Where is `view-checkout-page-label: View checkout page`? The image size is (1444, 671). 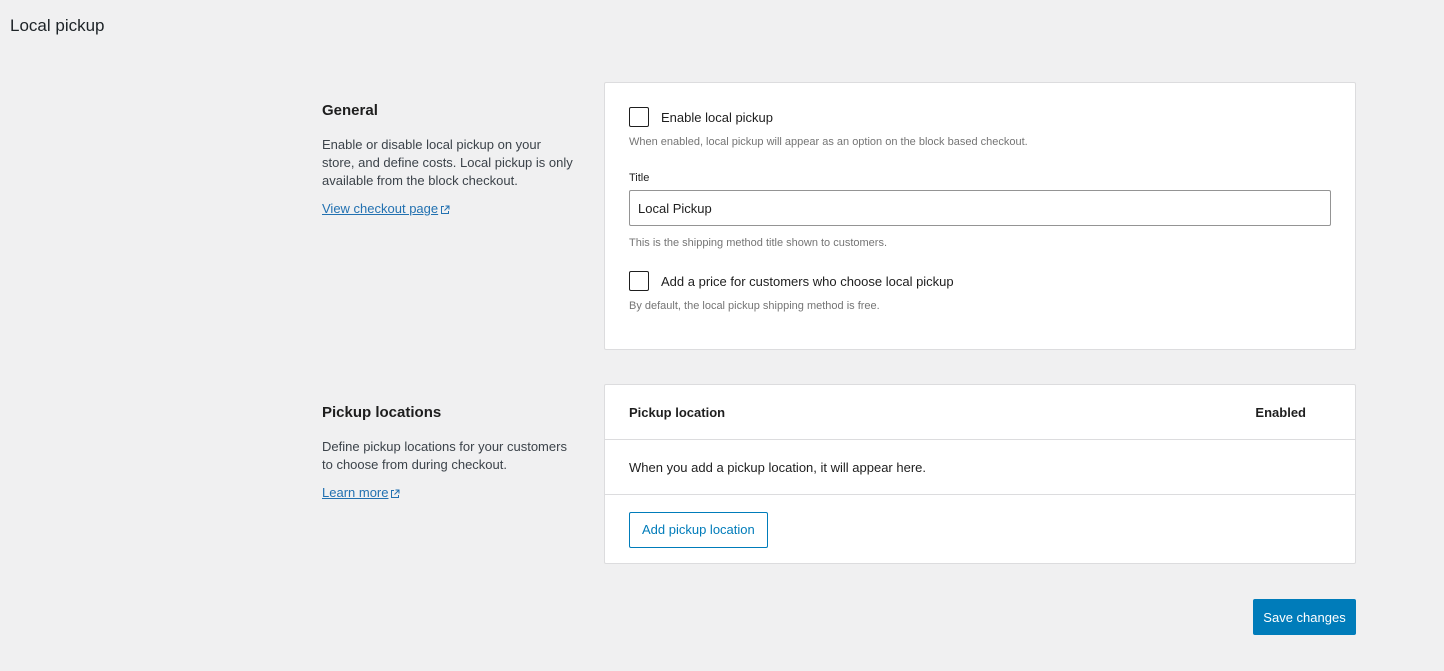 view-checkout-page-label: View checkout page is located at coordinates (380, 208).